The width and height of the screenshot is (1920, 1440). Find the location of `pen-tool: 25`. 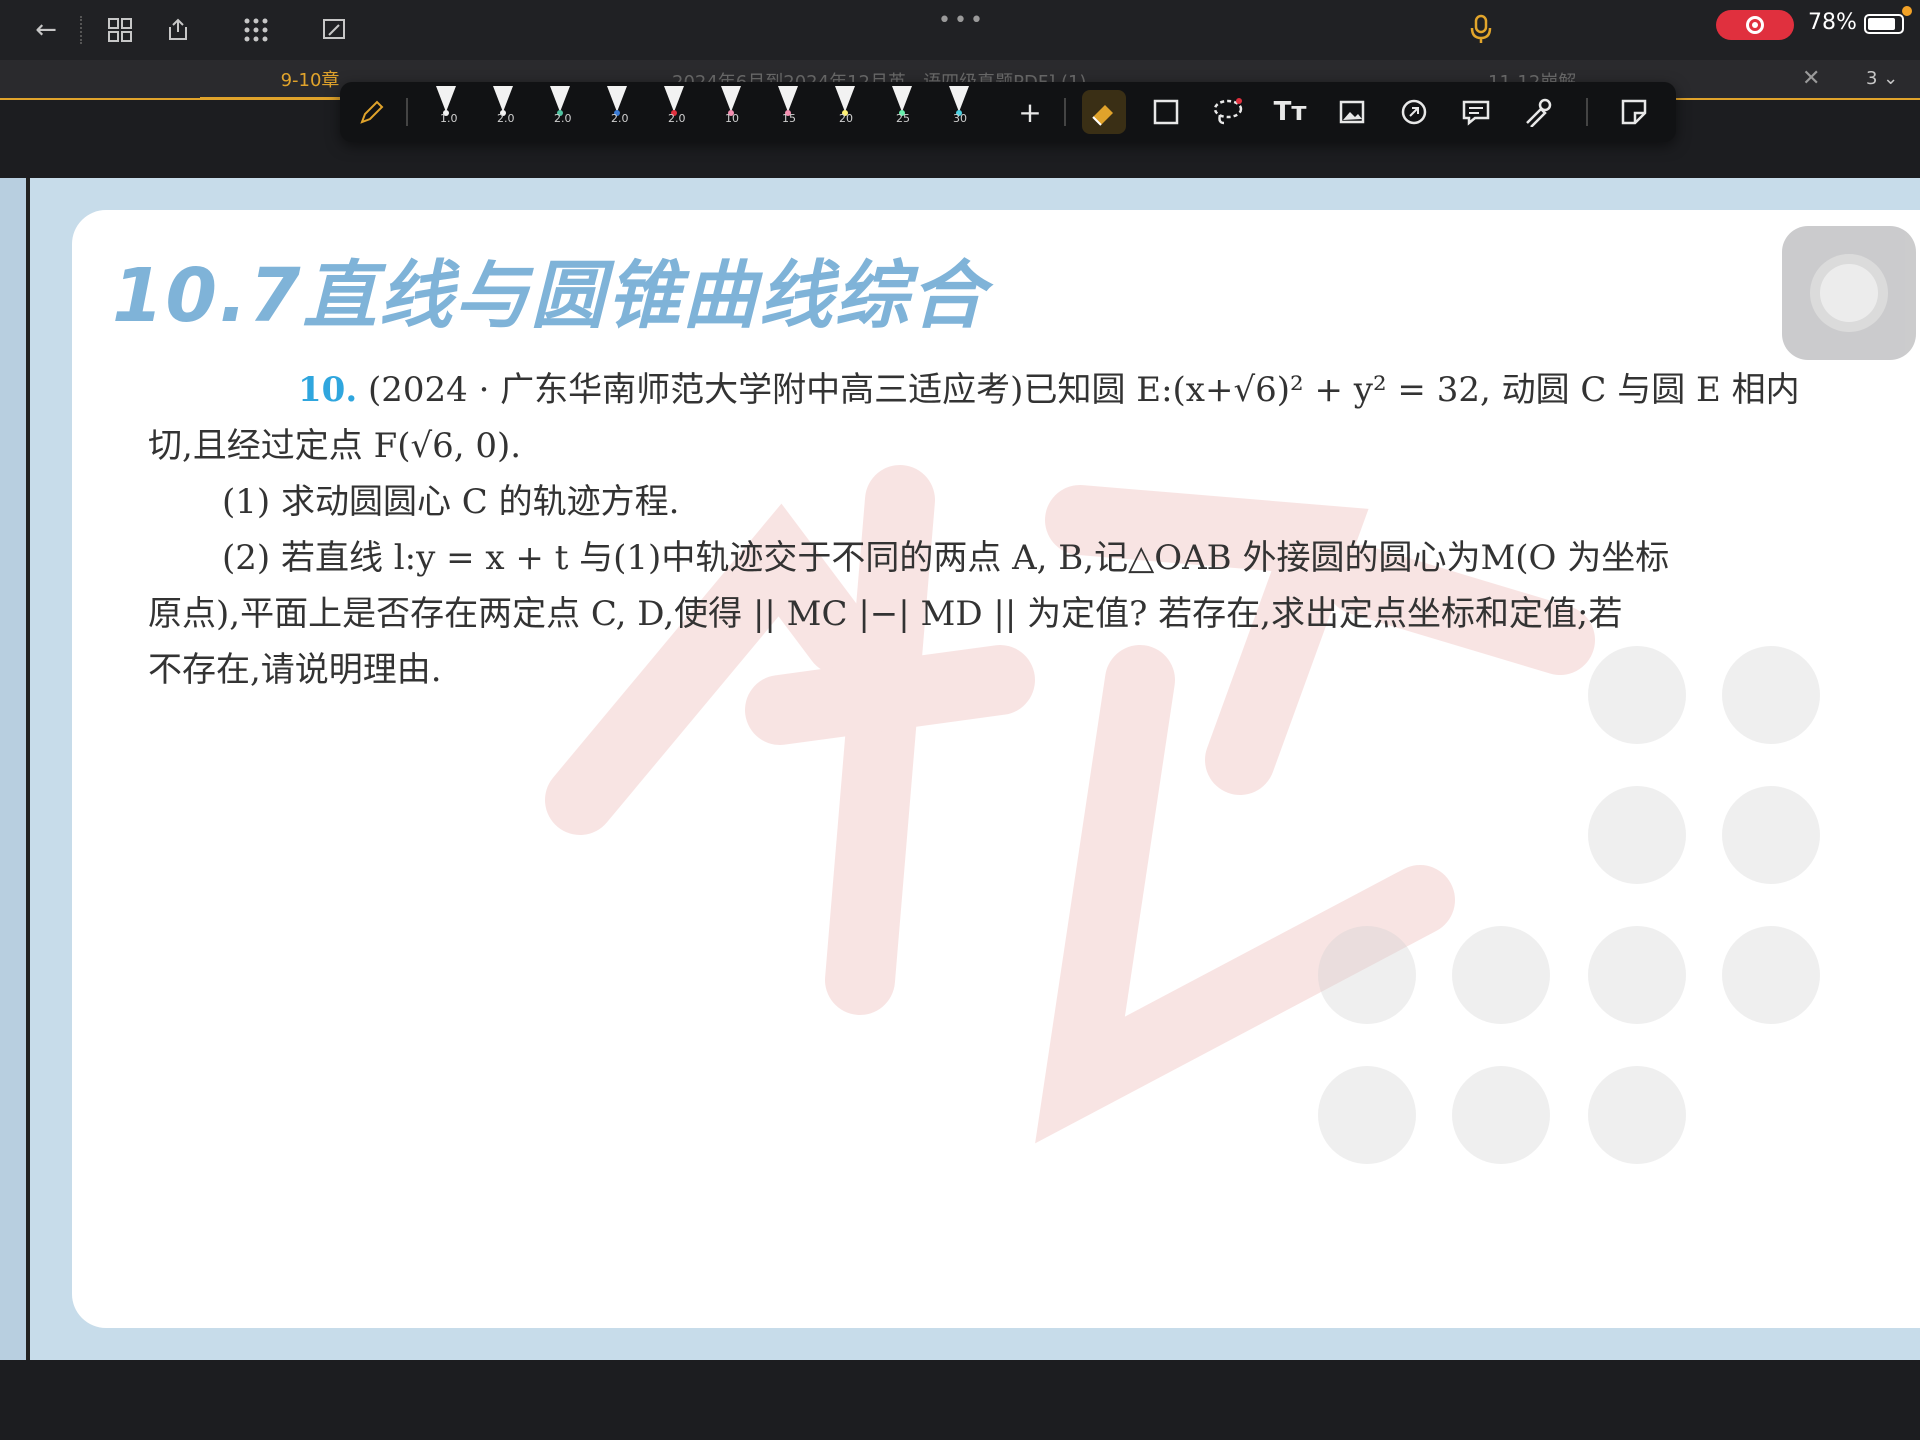

pen-tool: 25 is located at coordinates (902, 110).